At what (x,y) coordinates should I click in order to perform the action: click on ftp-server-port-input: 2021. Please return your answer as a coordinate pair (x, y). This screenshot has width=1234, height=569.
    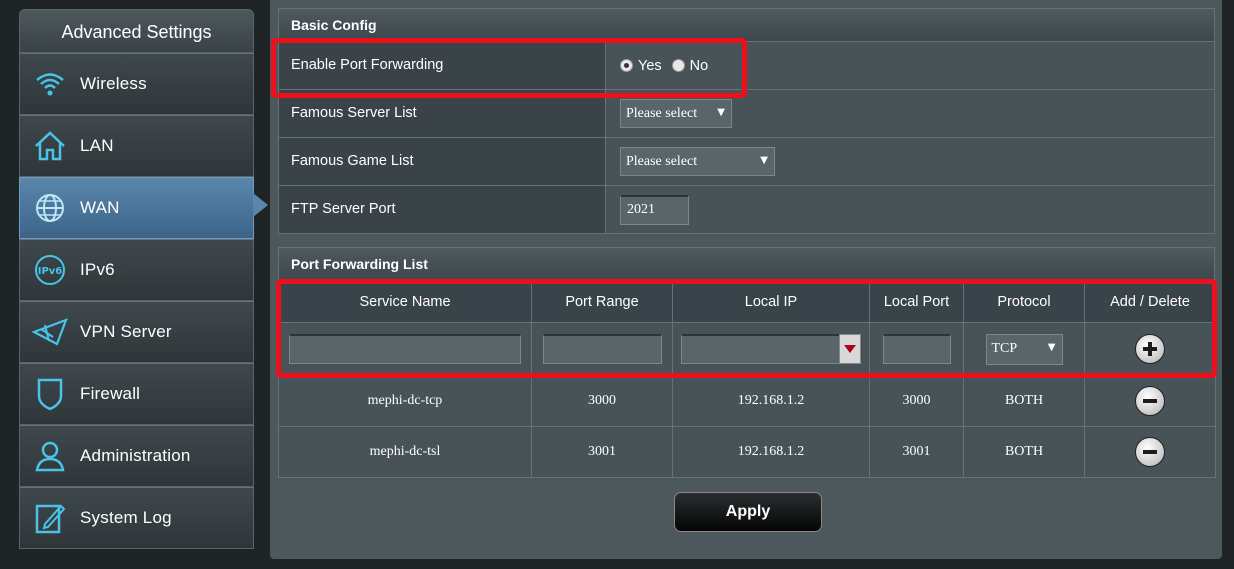
    Looking at the image, I should click on (654, 209).